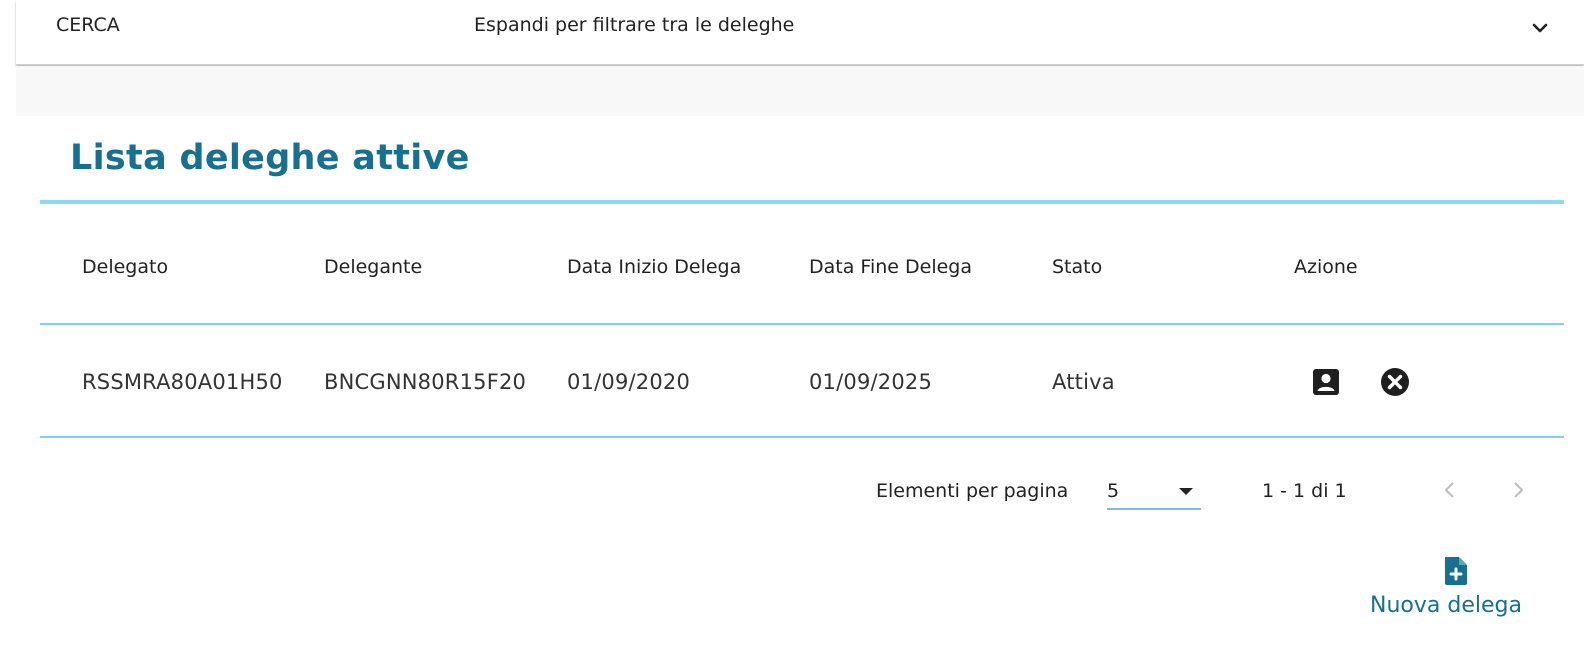 The height and width of the screenshot is (664, 1584). Describe the element at coordinates (1077, 267) in the screenshot. I see `column-header-stato: Stato` at that location.